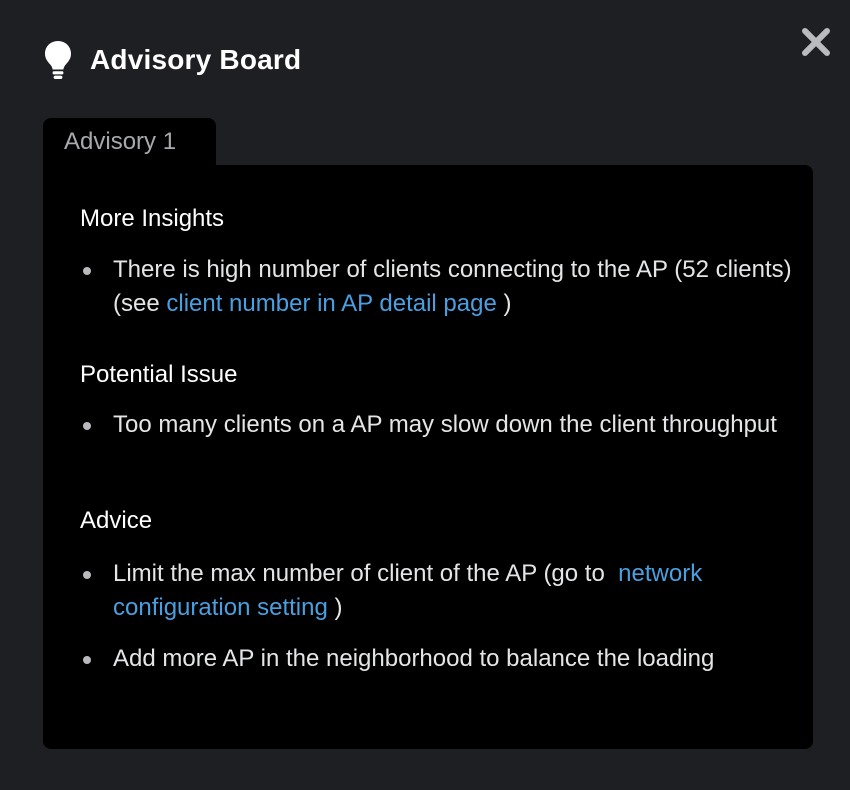 The width and height of the screenshot is (850, 790). I want to click on dialog-title: Advisory Board, so click(196, 59).